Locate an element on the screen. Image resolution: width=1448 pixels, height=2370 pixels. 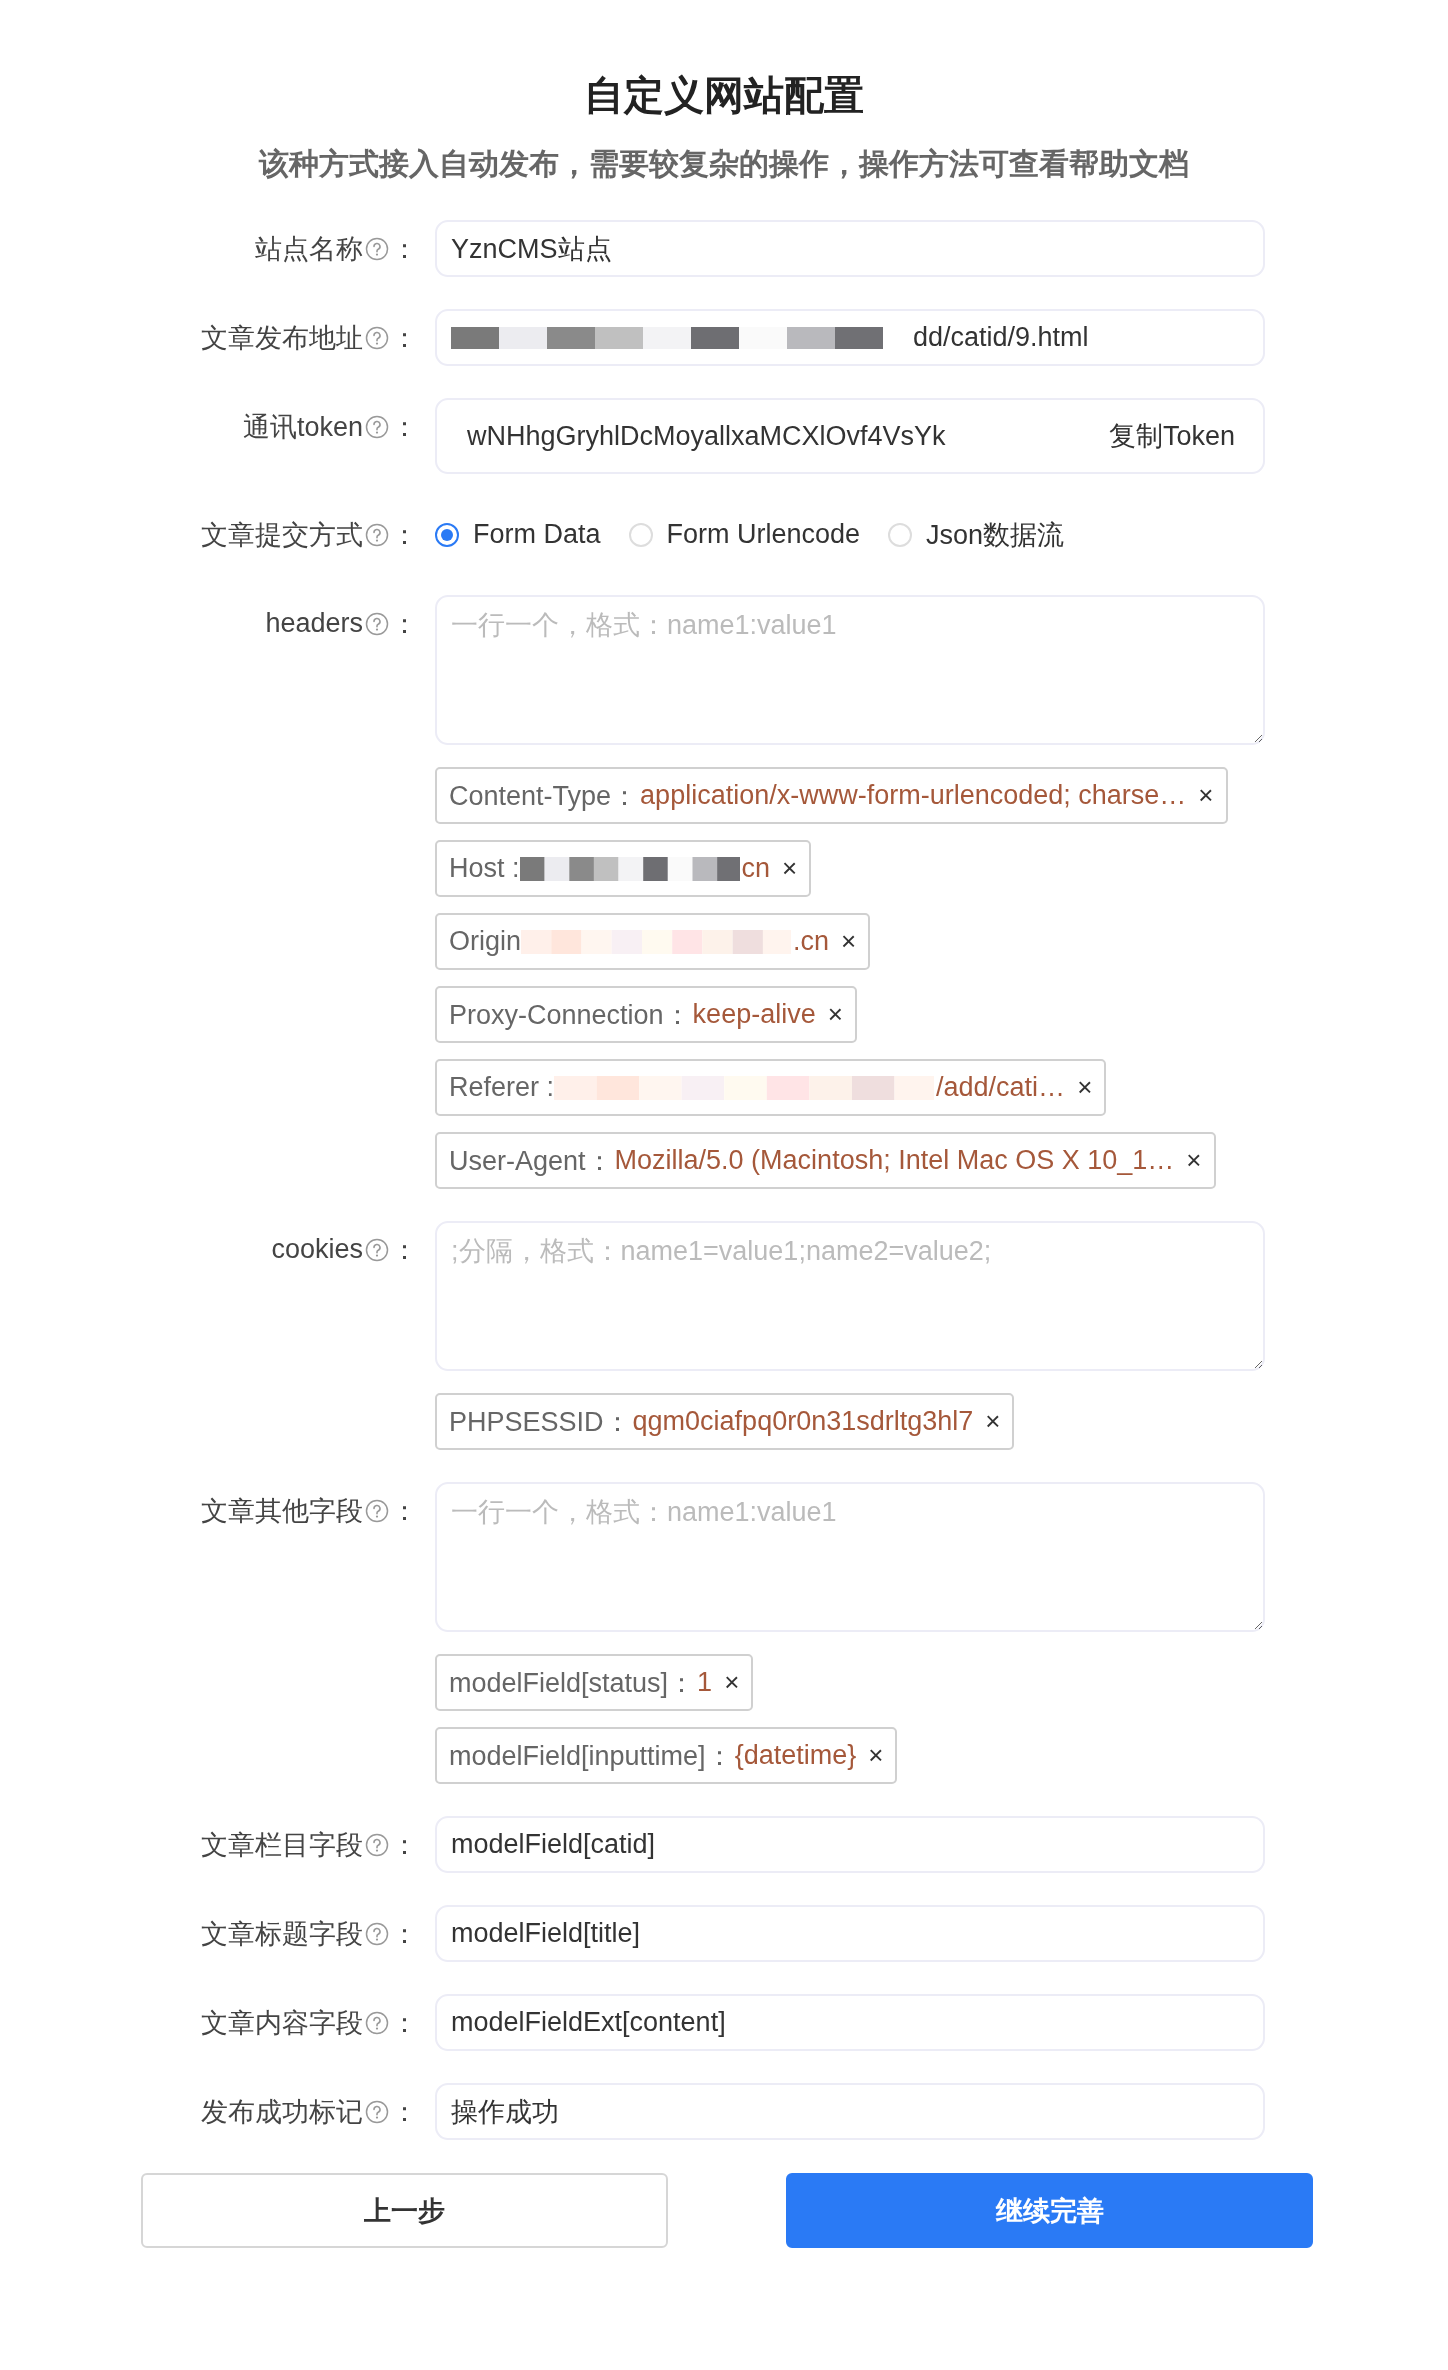
field-label: 文章内容字段 is located at coordinates (282, 2023).